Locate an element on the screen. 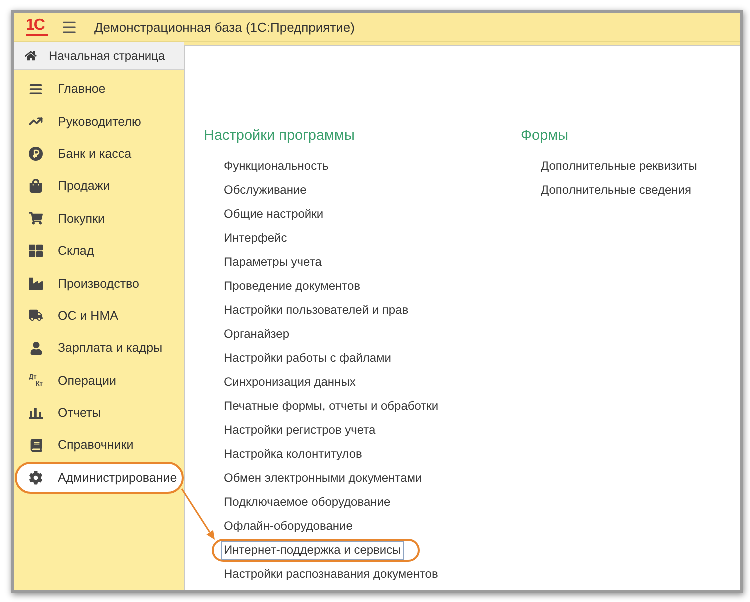 The width and height of the screenshot is (750, 602). sidebar-item: Отчеты is located at coordinates (99, 413).